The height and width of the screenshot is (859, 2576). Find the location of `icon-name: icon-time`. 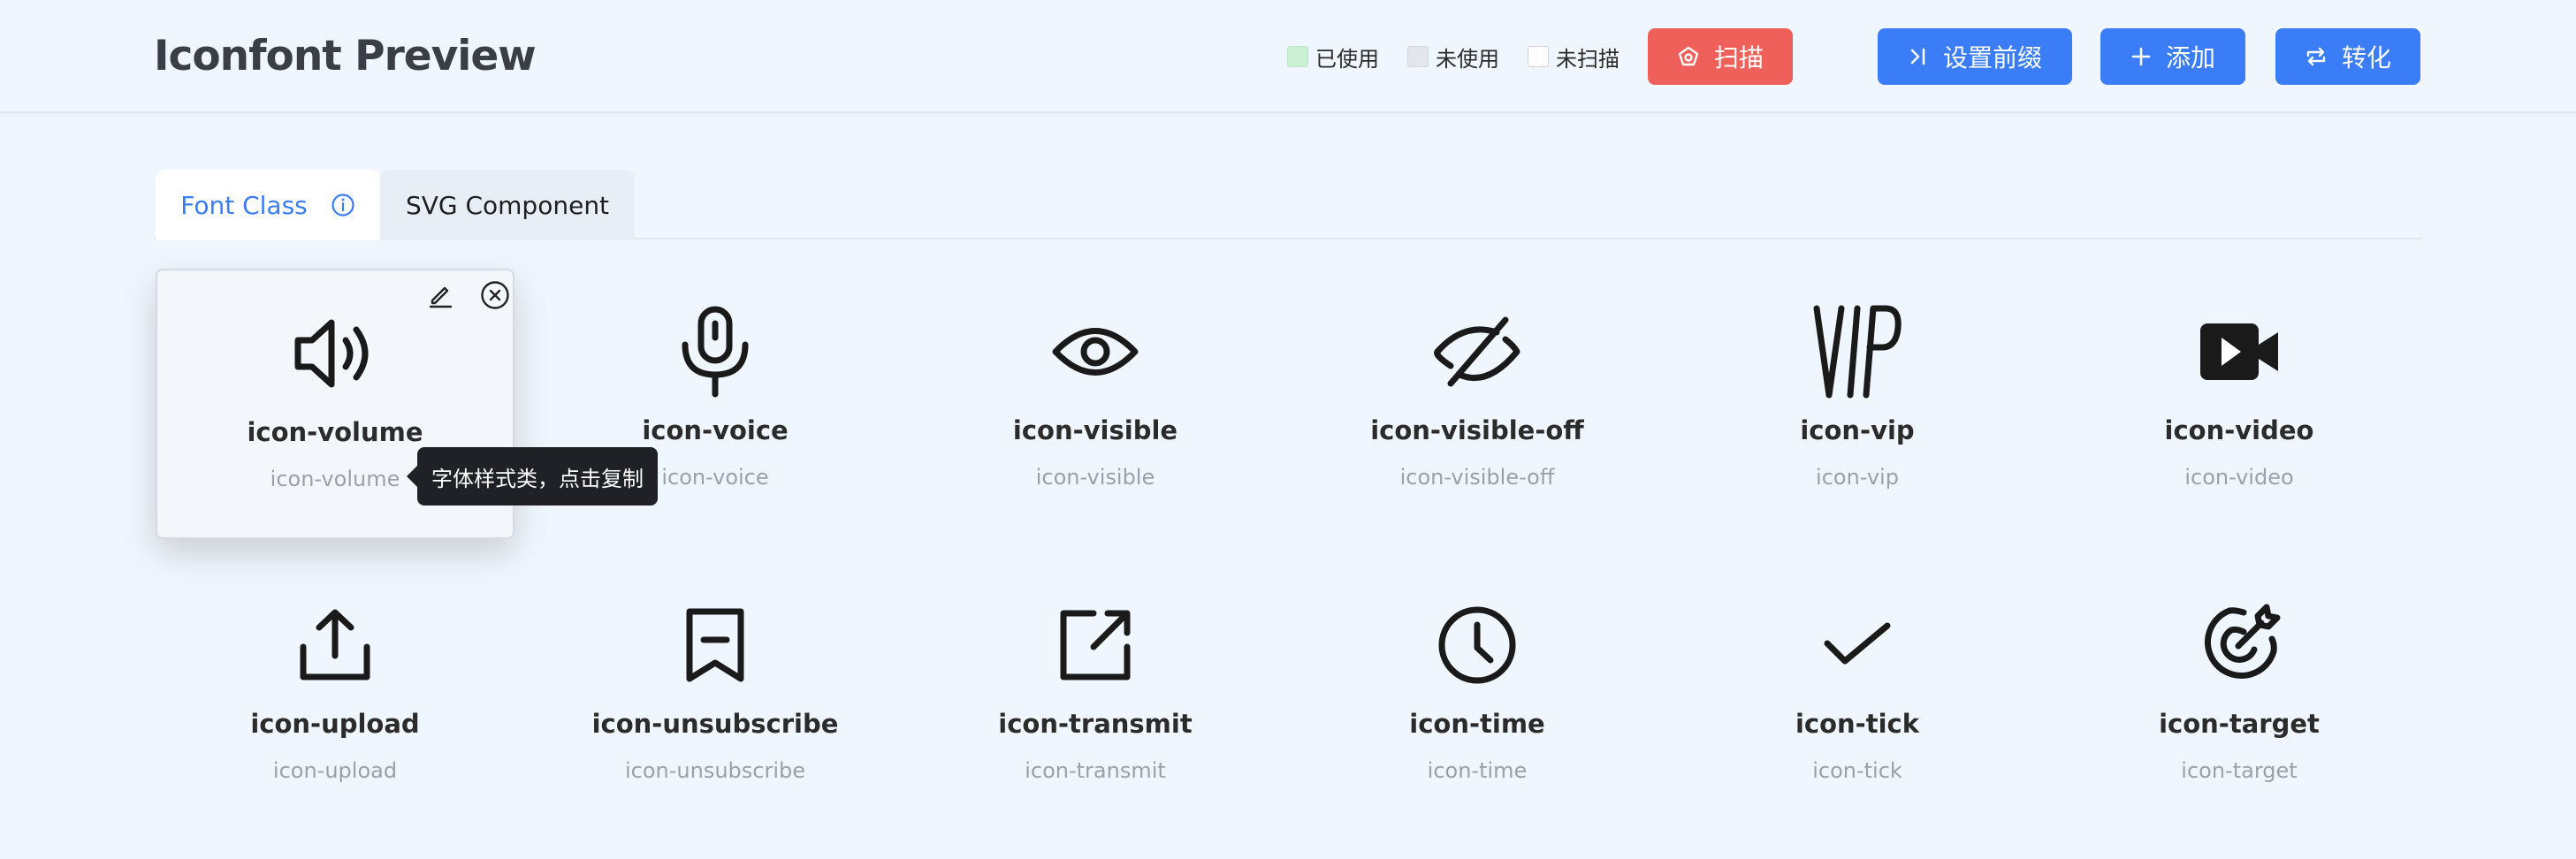

icon-name: icon-time is located at coordinates (1477, 724).